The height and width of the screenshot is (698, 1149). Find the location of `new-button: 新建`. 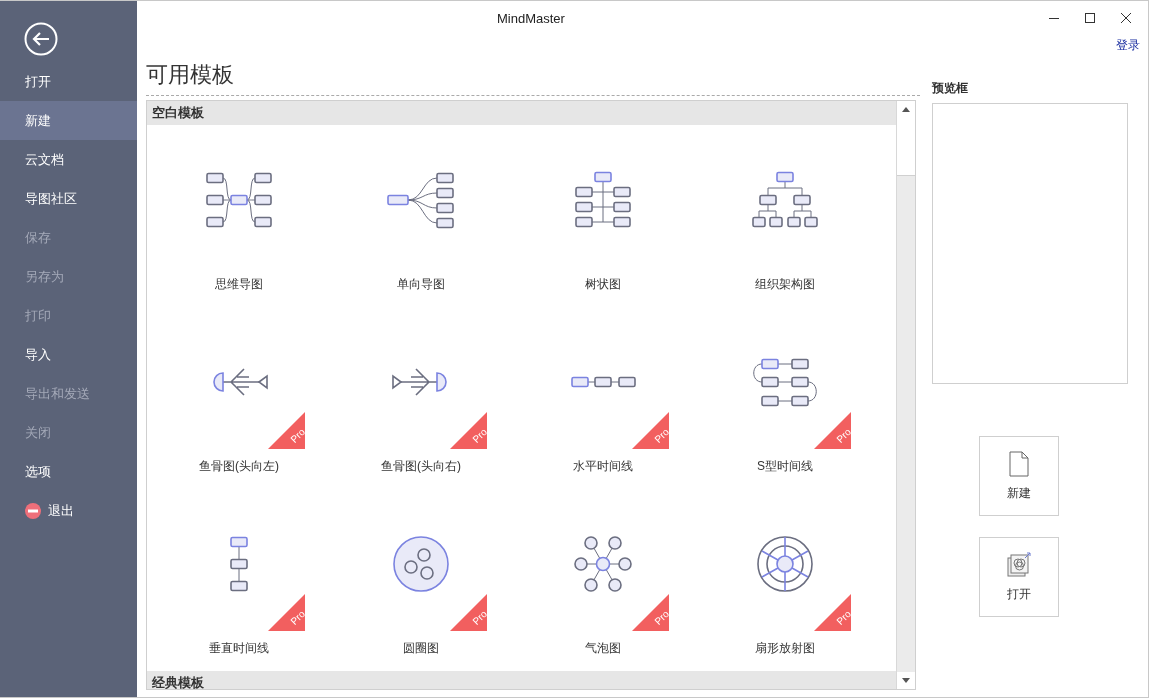

new-button: 新建 is located at coordinates (1019, 476).